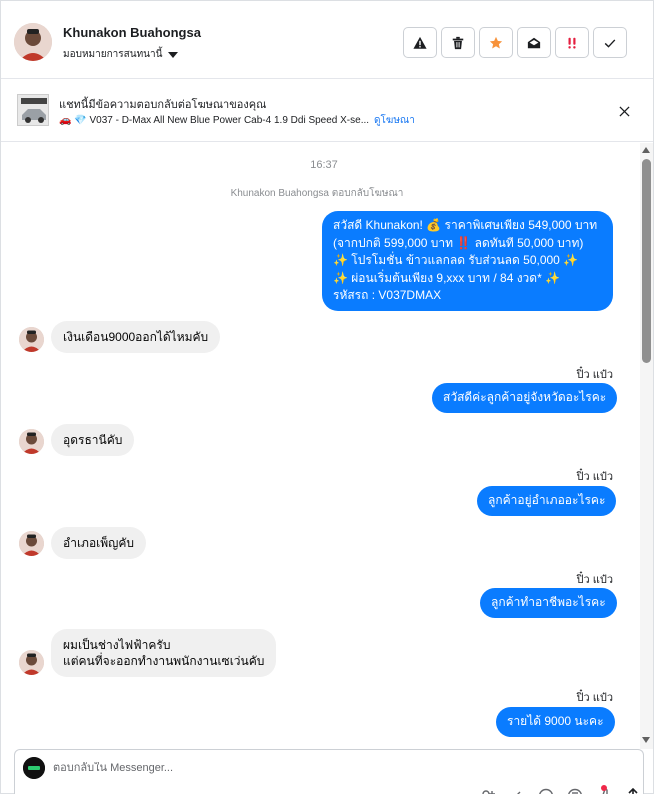 The image size is (654, 794). What do you see at coordinates (327, 40) in the screenshot?
I see `conversation-header: Khunakon Buahongsa มอบหมายการสนทนานี้` at bounding box center [327, 40].